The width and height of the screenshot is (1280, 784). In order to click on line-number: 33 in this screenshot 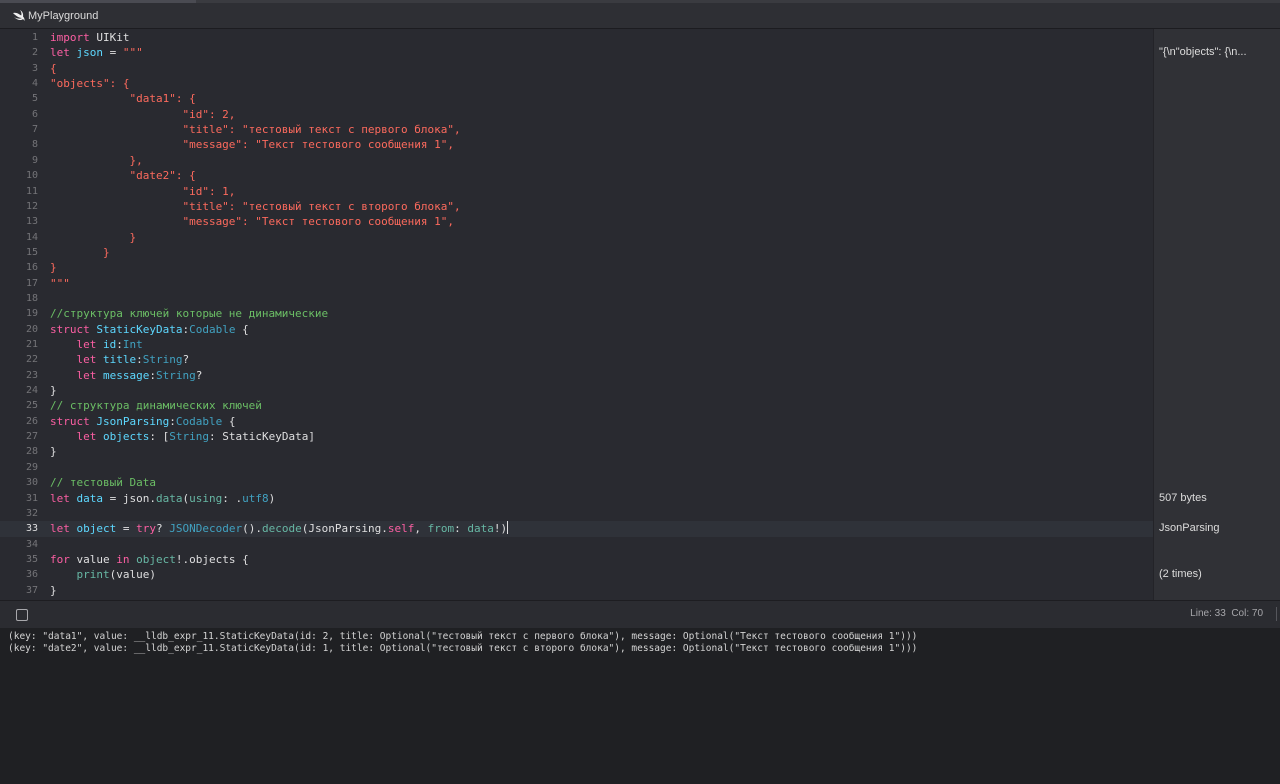, I will do `click(31, 529)`.